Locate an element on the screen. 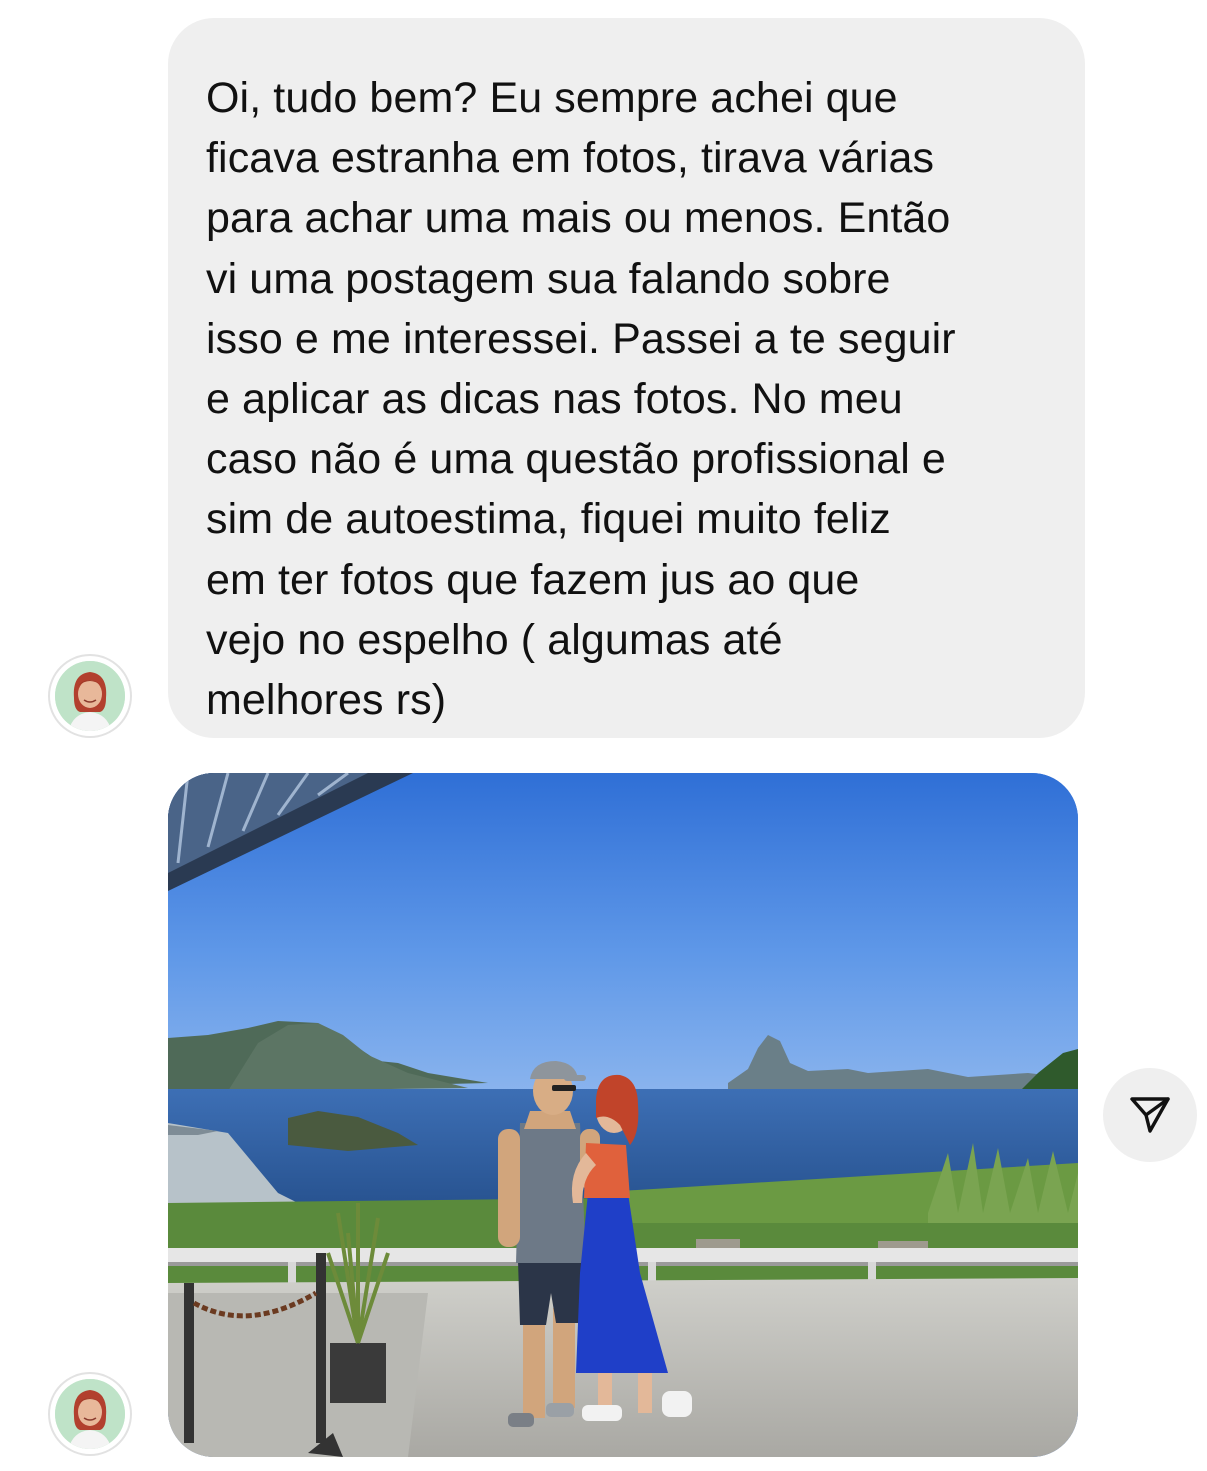 The height and width of the screenshot is (1471, 1207). send-paper-plane-icon is located at coordinates (1150, 1115).